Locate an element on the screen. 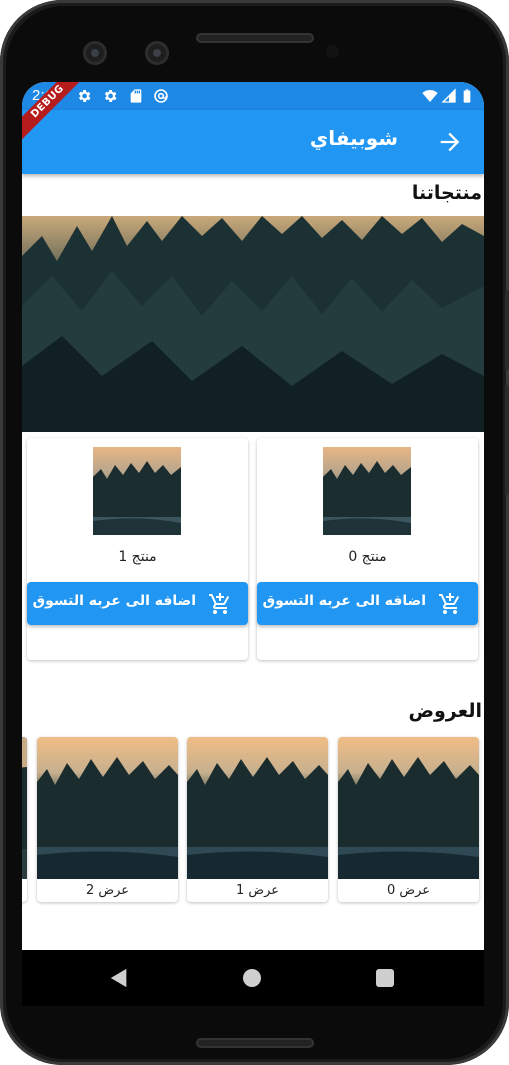  status-bar: 2:16 is located at coordinates (253, 96).